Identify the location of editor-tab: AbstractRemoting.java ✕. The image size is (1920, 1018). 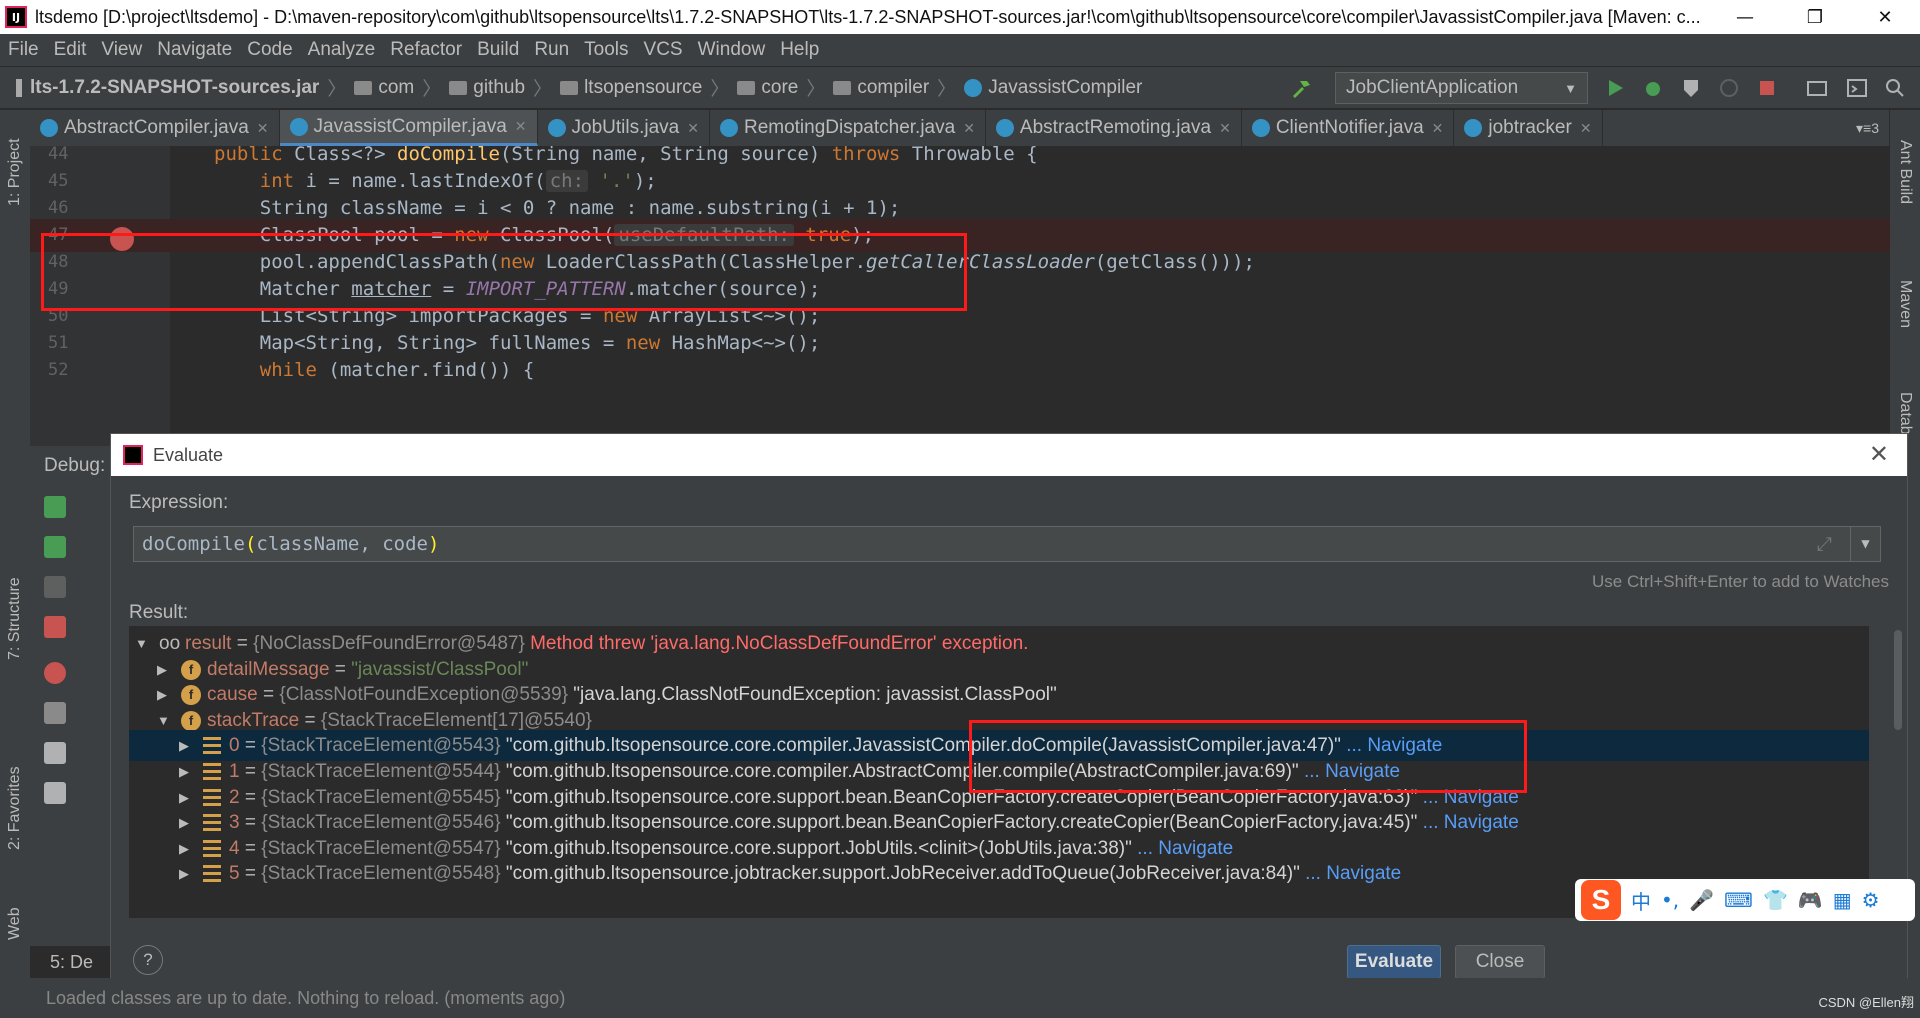
(1114, 128).